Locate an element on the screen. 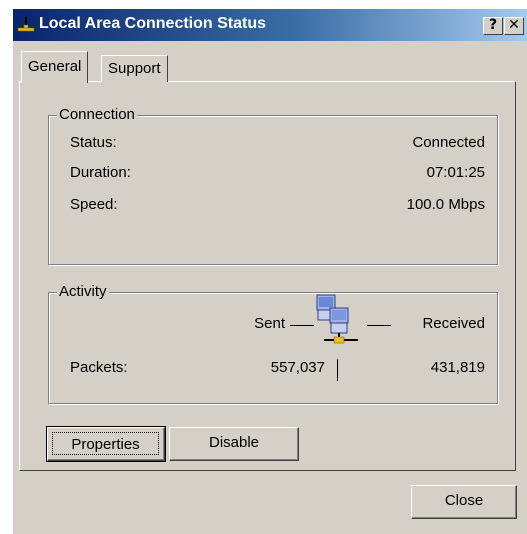 This screenshot has height=534, width=527. tab-support: Support is located at coordinates (134, 68).